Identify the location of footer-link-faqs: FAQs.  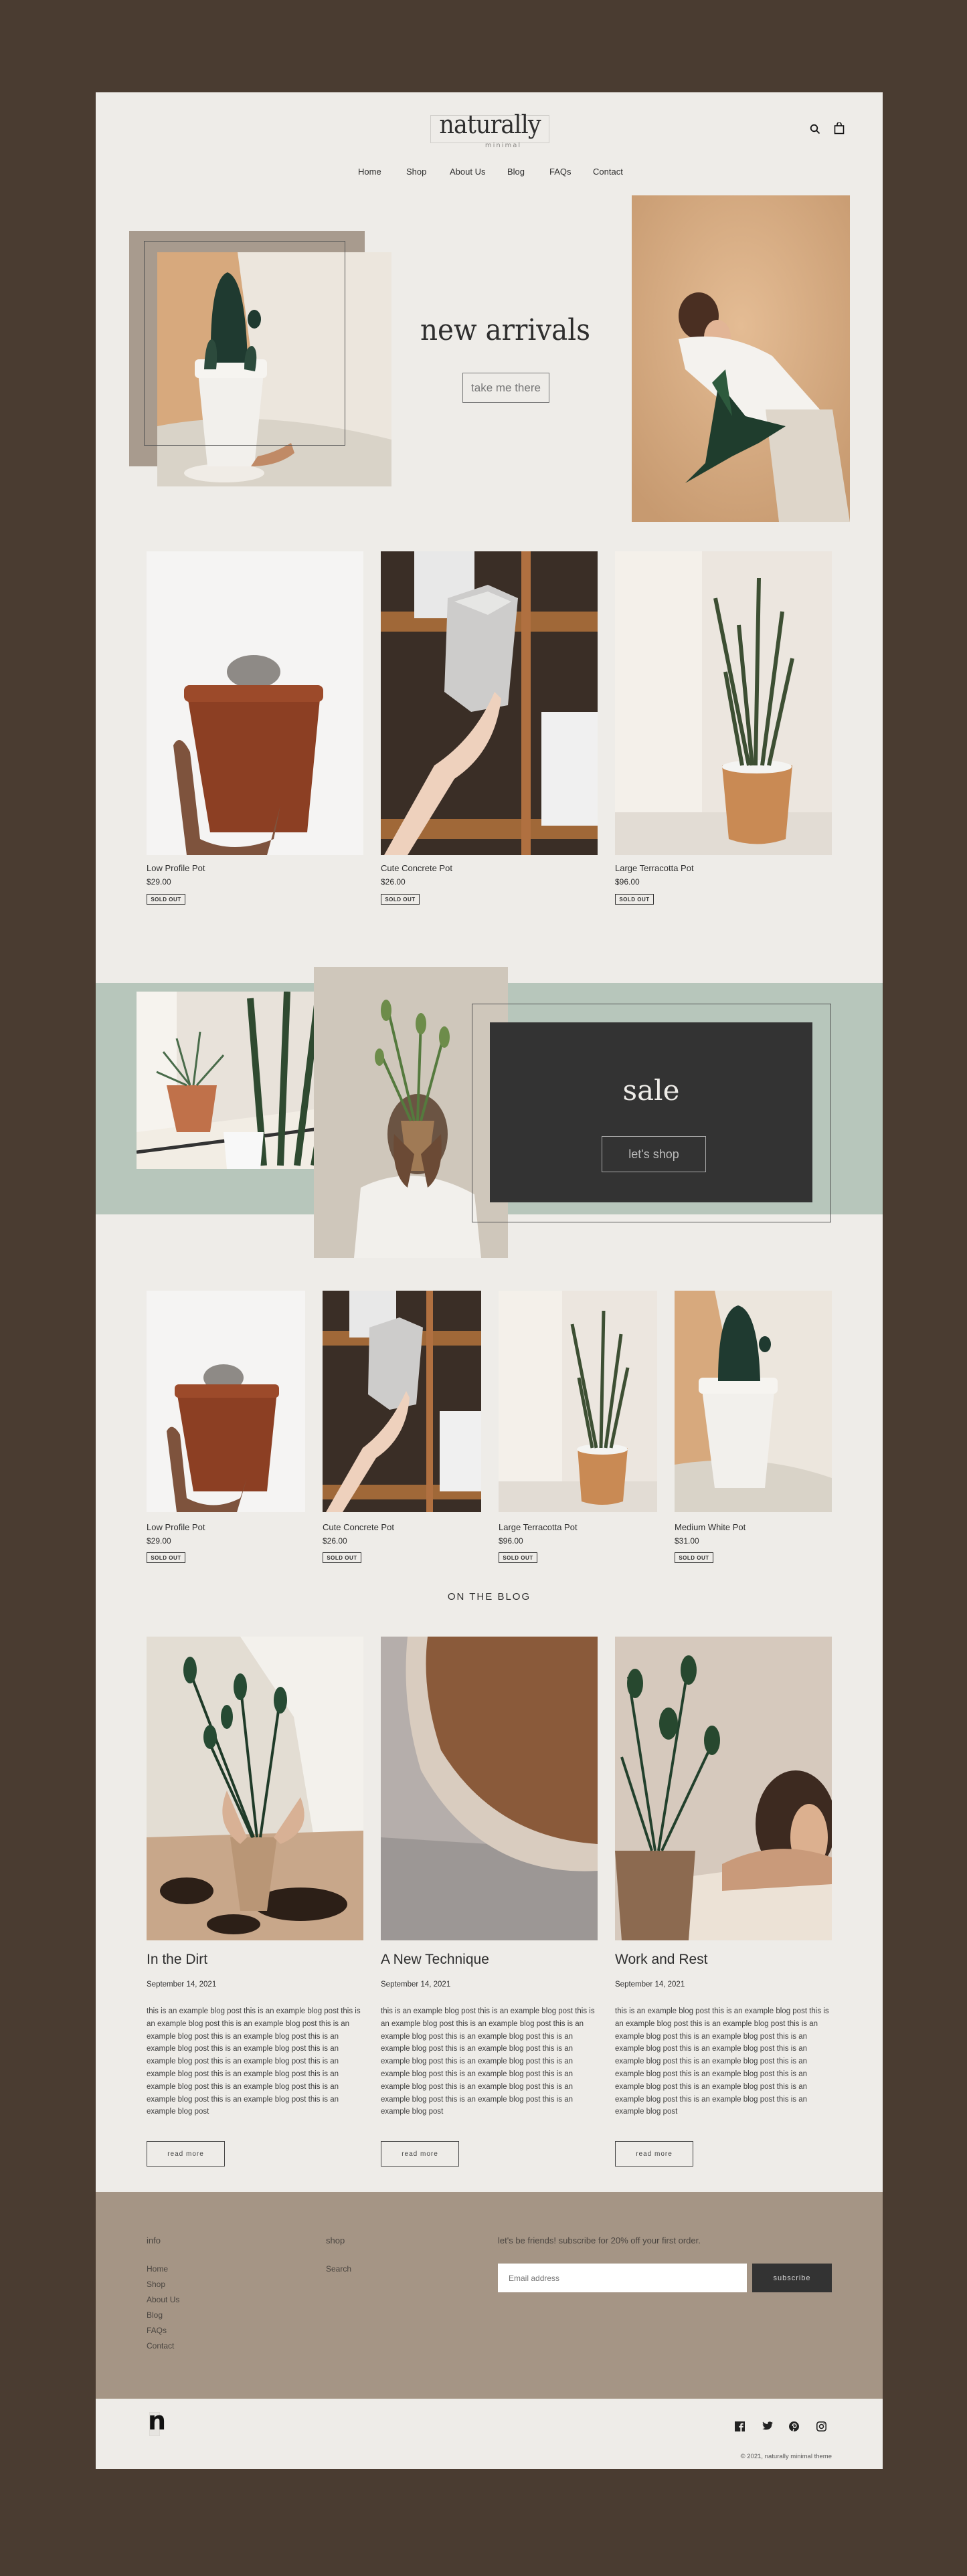
(163, 2330).